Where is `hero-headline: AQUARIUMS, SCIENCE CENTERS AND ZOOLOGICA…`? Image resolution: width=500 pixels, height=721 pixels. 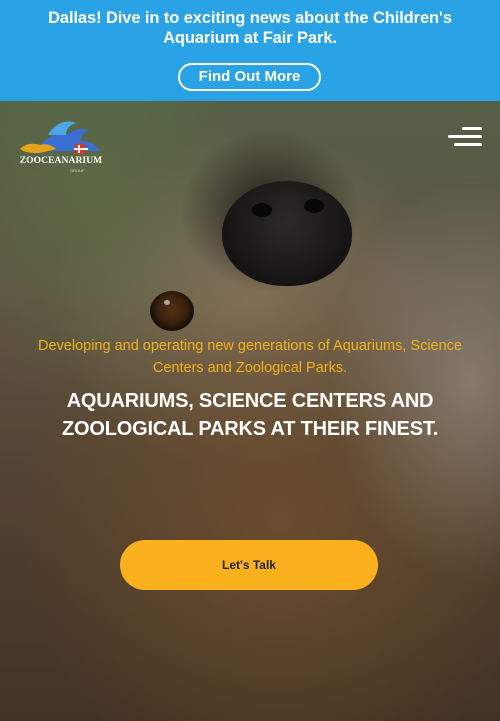 hero-headline: AQUARIUMS, SCIENCE CENTERS AND ZOOLOGICA… is located at coordinates (250, 415).